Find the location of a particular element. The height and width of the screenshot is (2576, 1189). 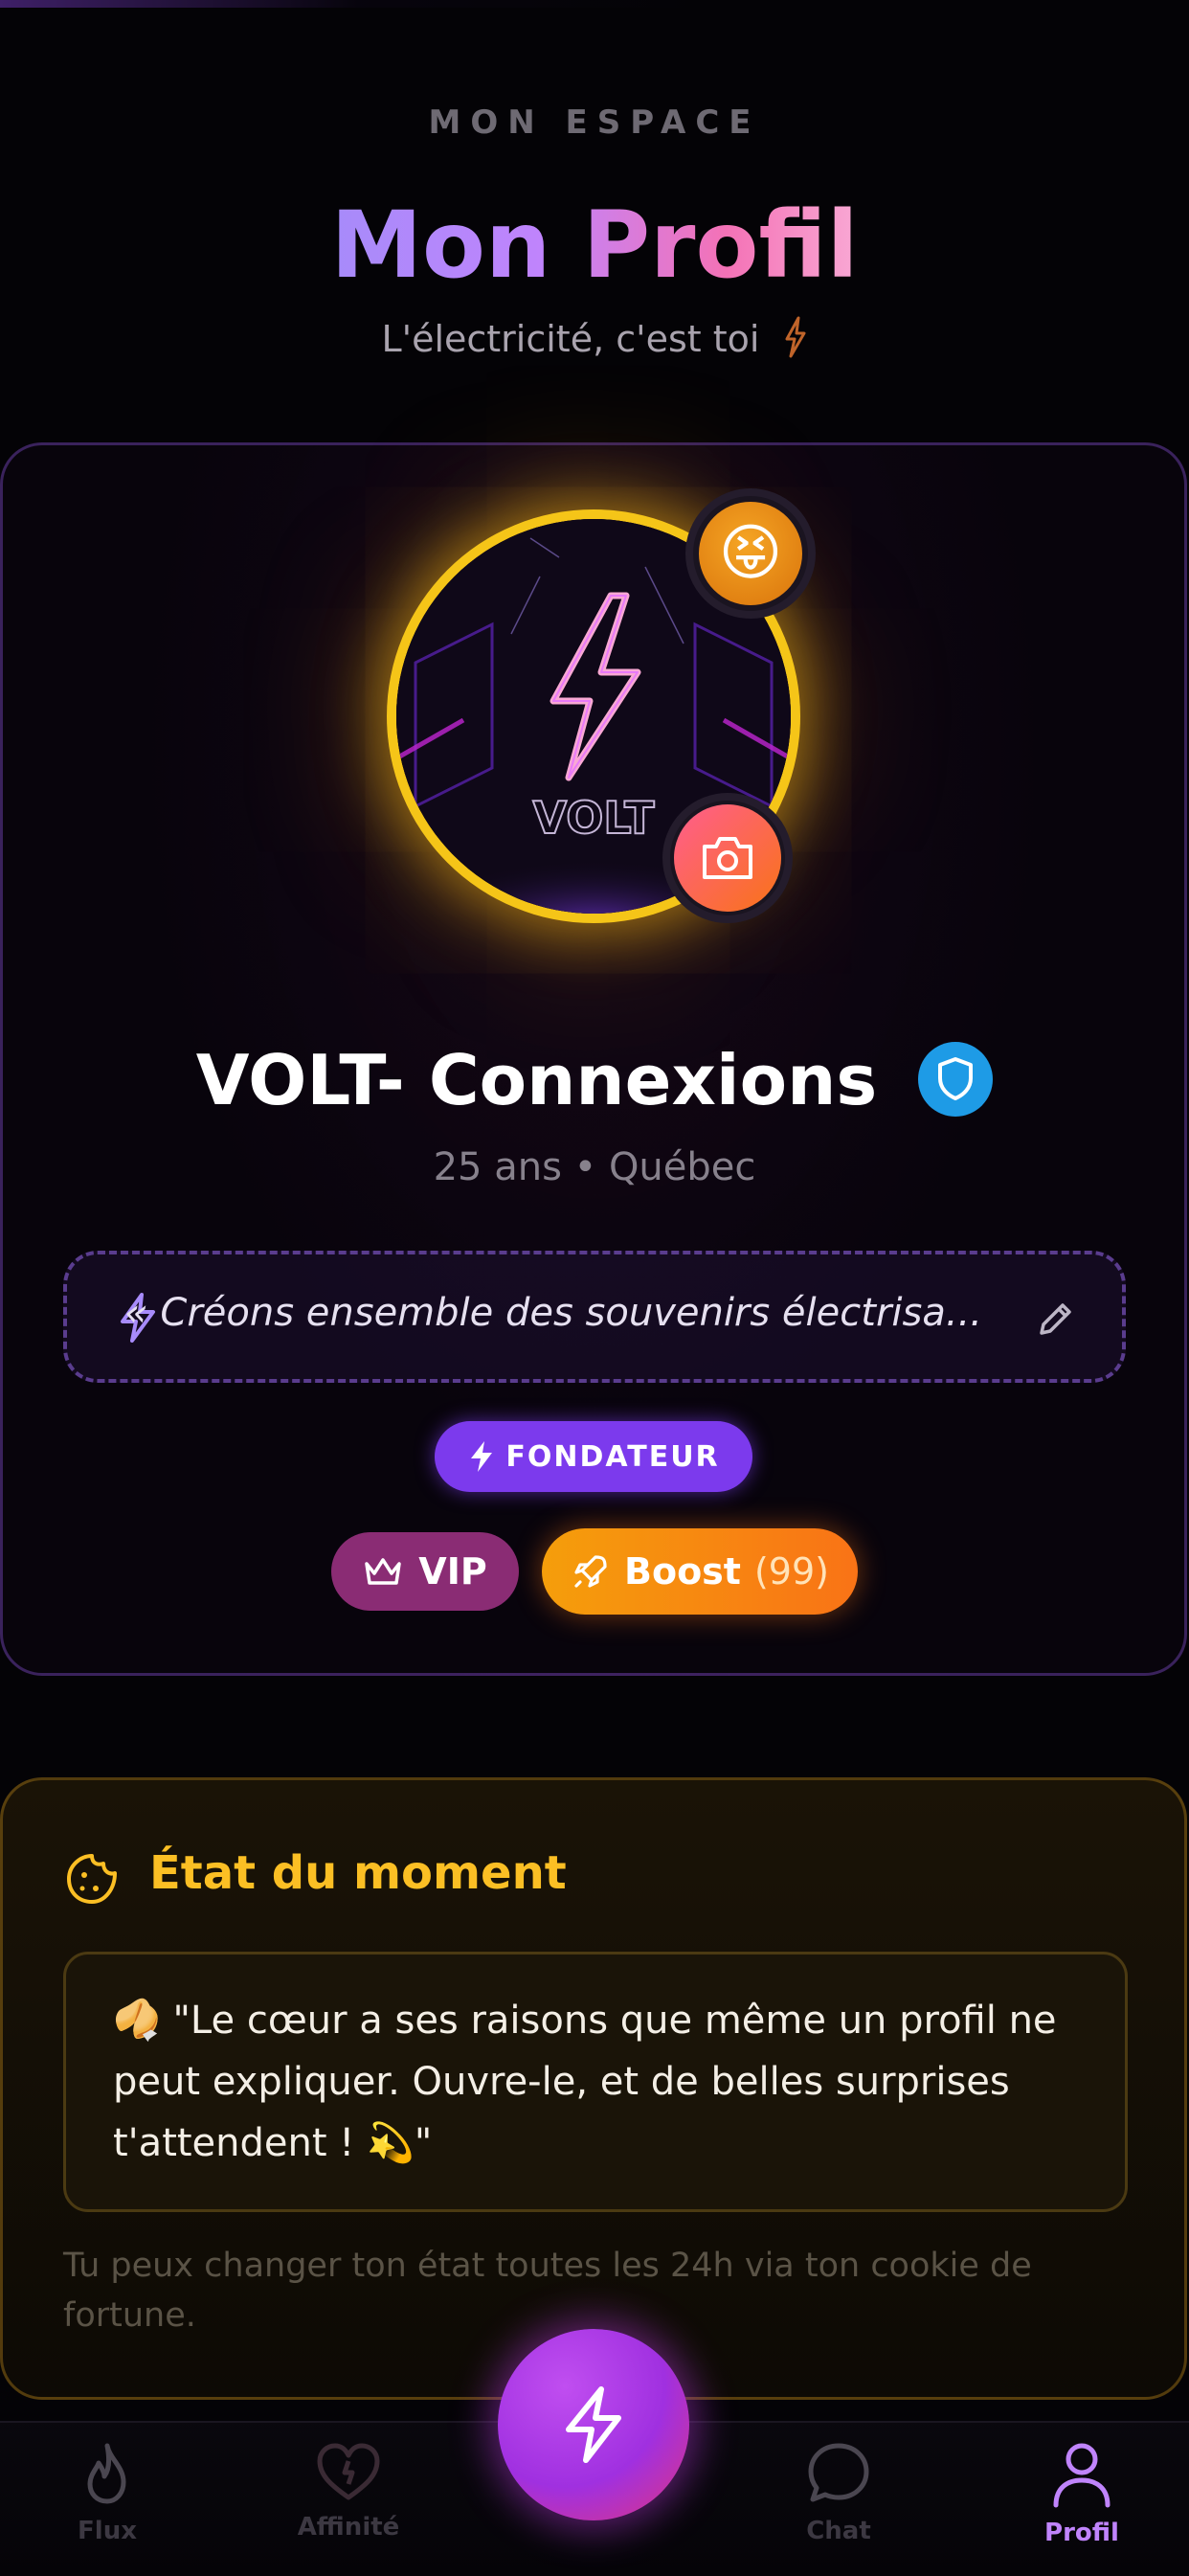

profile-name-row: VOLT- Connexions is located at coordinates (594, 1081).